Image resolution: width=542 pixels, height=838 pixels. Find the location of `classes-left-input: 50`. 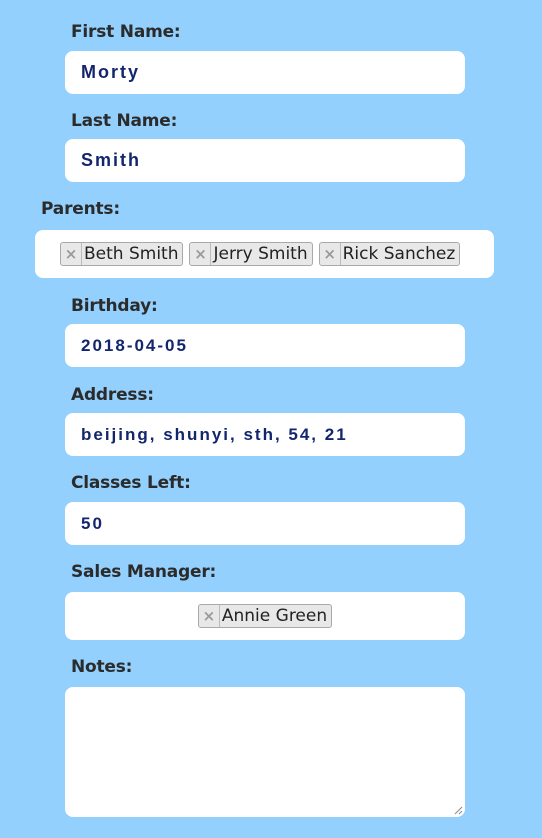

classes-left-input: 50 is located at coordinates (265, 523).